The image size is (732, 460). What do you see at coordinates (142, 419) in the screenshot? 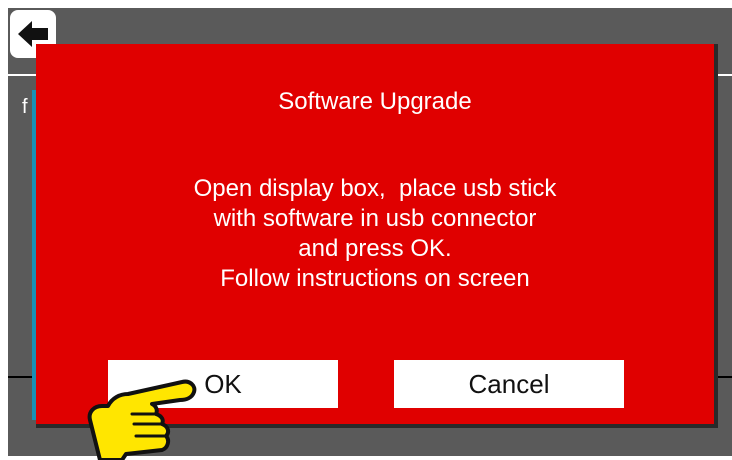
I see `pointing-hand-icon` at bounding box center [142, 419].